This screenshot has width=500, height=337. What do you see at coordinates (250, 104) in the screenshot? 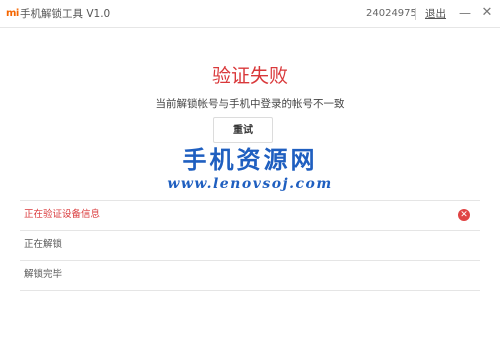
I see `result-message: 当前解锁帐号与手机中登录的帐号不一致` at bounding box center [250, 104].